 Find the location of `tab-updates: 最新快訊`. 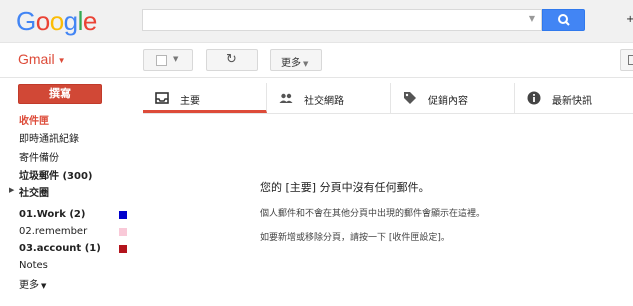

tab-updates: 最新快訊 is located at coordinates (574, 98).